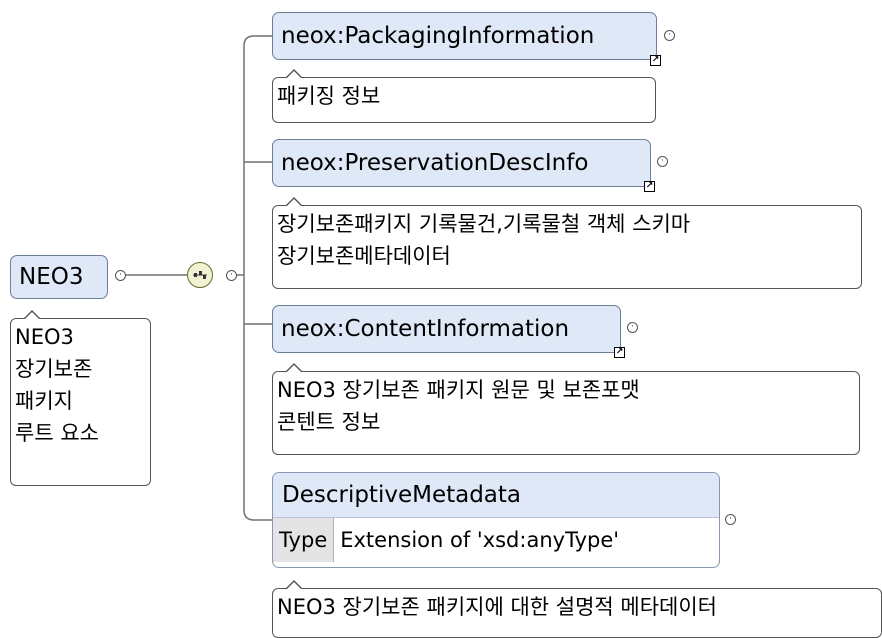 This screenshot has width=882, height=638. I want to click on element-packaging-information: neox:PackagingInformation, so click(464, 36).